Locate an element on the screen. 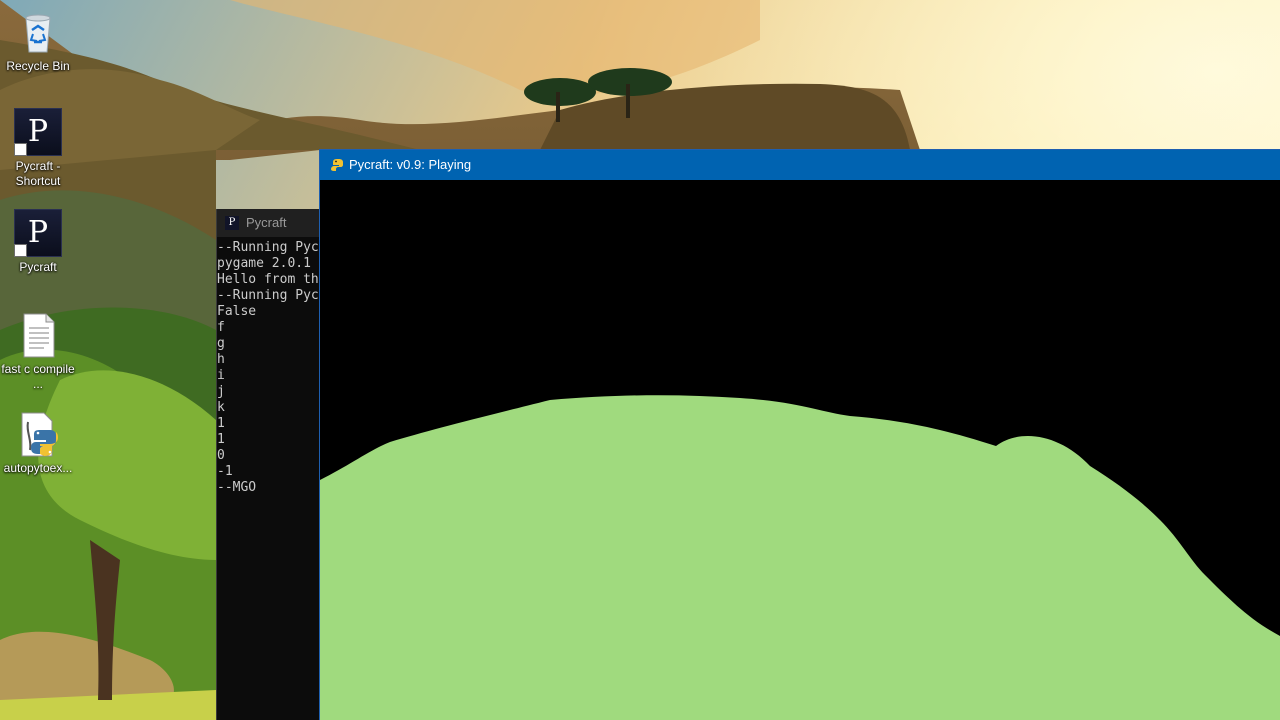 This screenshot has width=1280, height=720. desktop-icon-label: Recycle Bin is located at coordinates (38, 66).